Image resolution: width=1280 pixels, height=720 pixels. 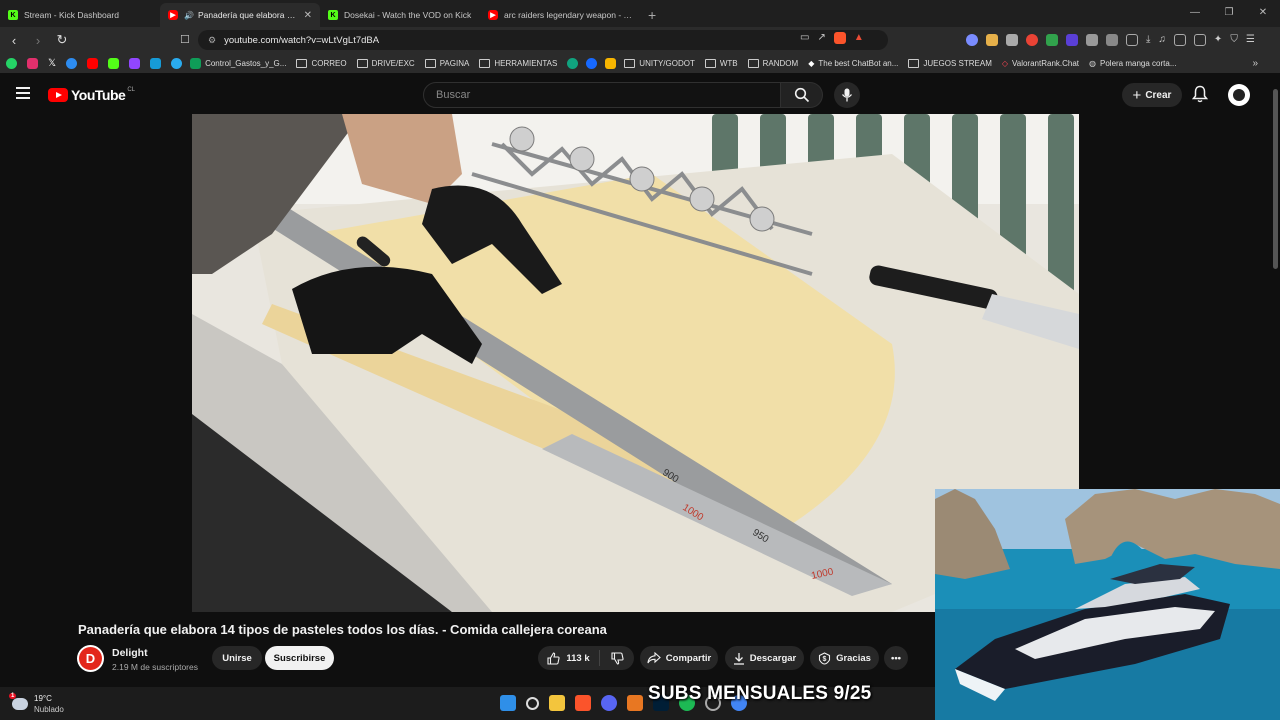 I want to click on youtube-icon: ▶, so click(x=173, y=15).